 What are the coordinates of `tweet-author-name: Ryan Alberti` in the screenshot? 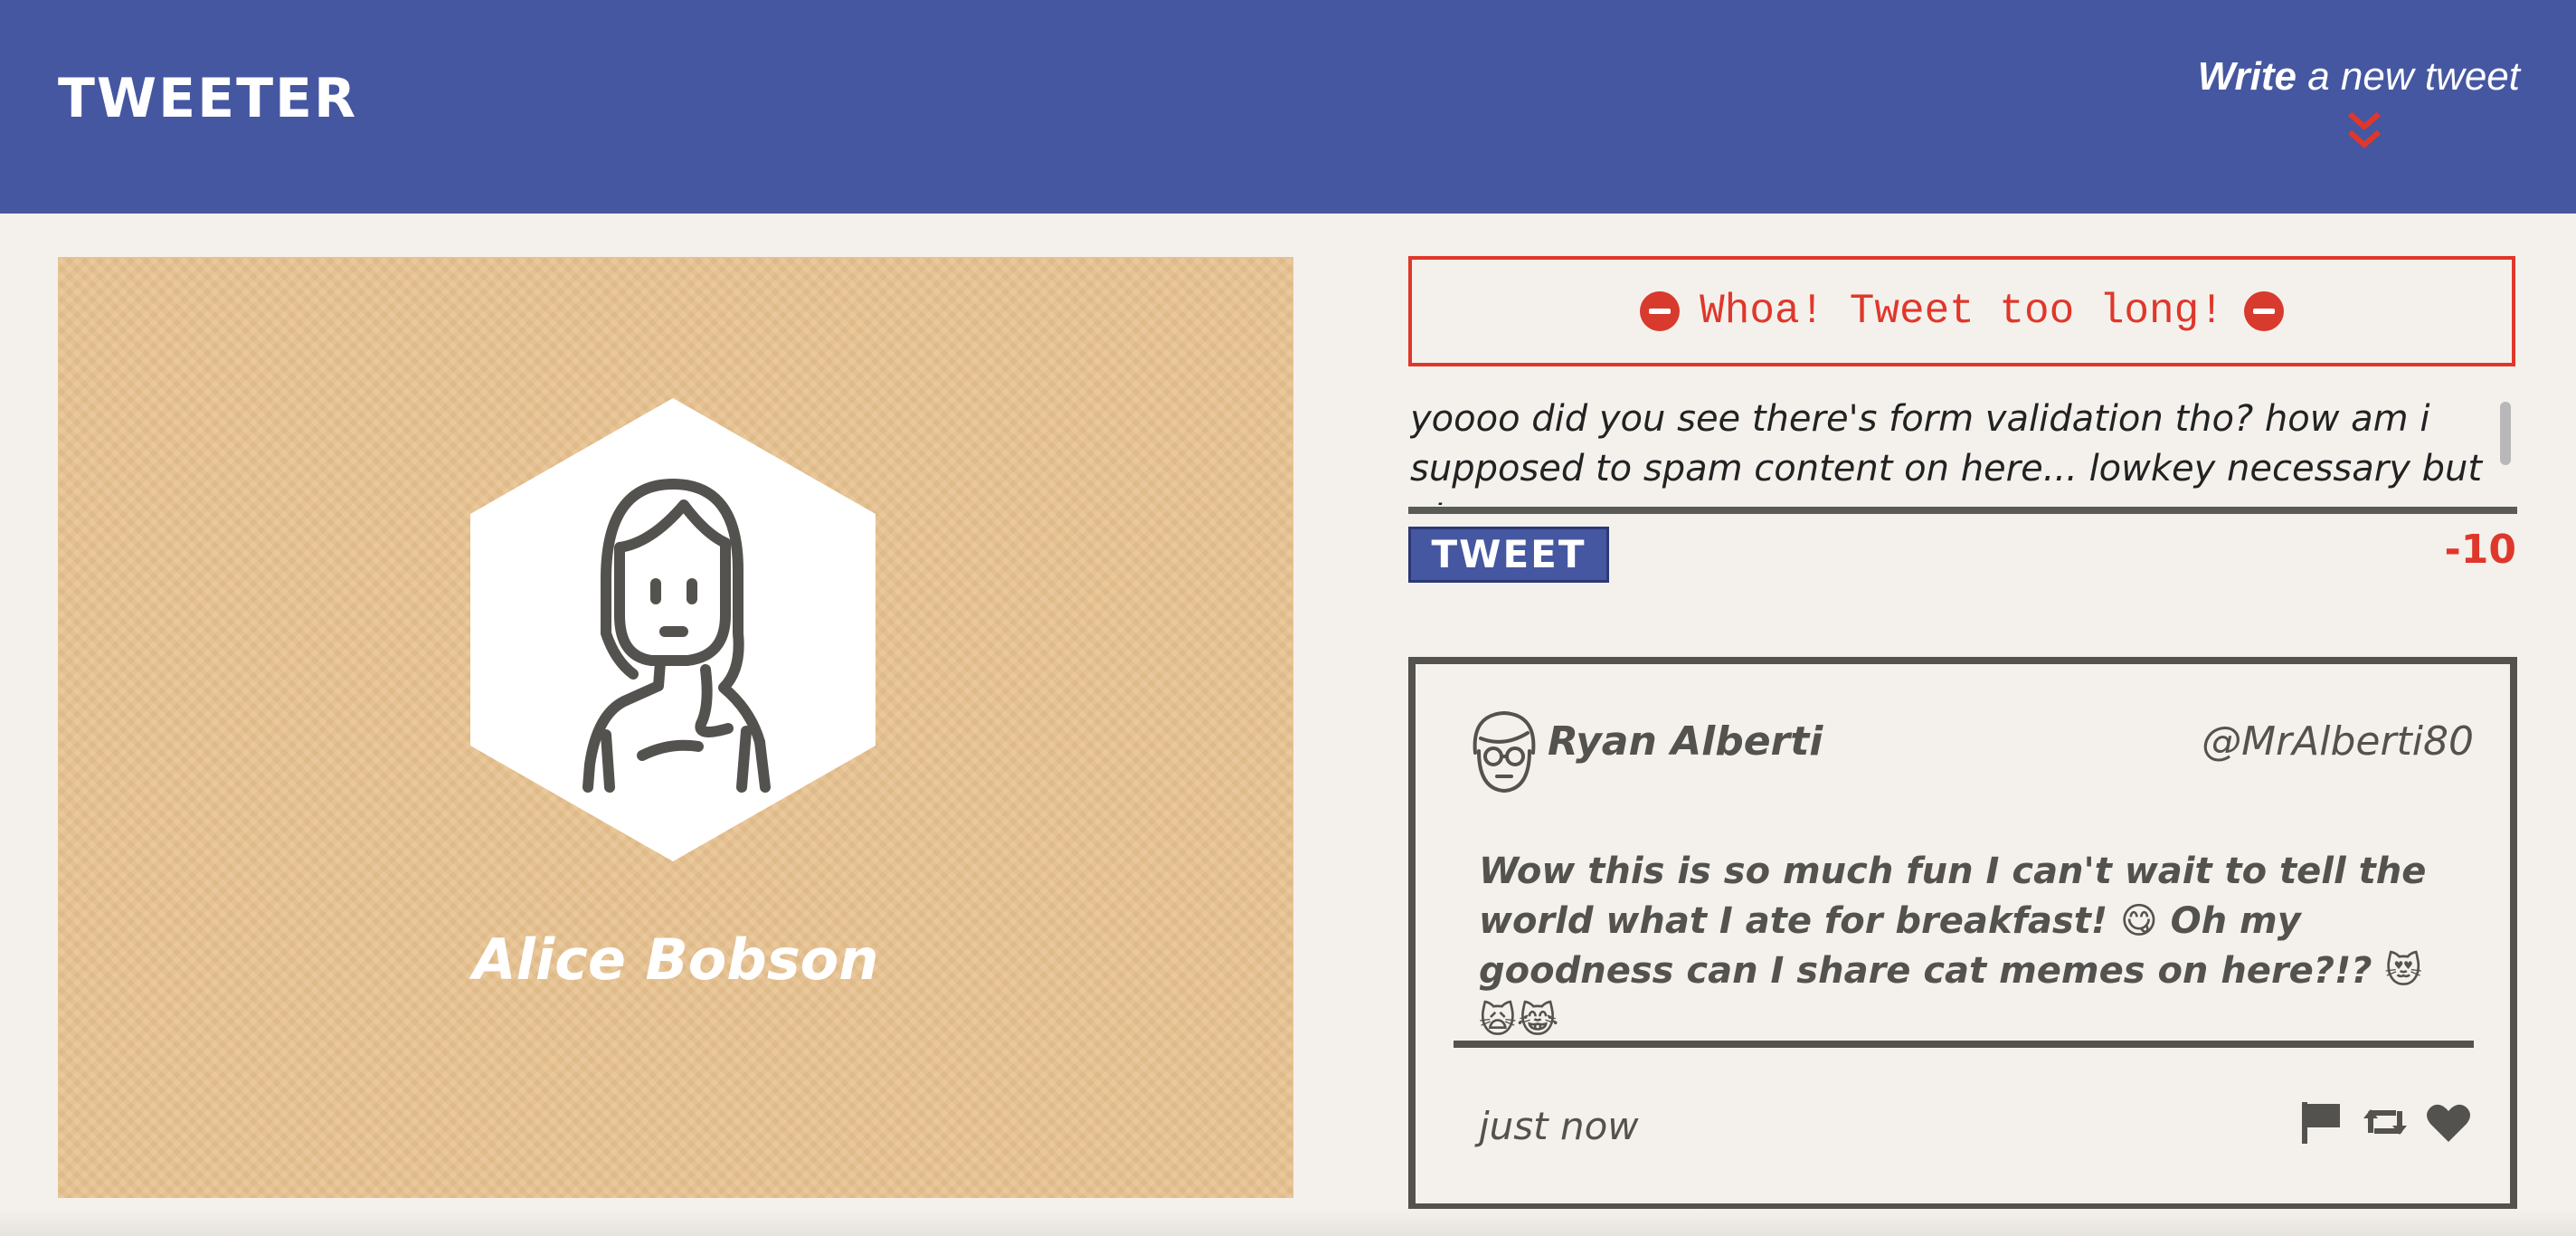 It's located at (1685, 741).